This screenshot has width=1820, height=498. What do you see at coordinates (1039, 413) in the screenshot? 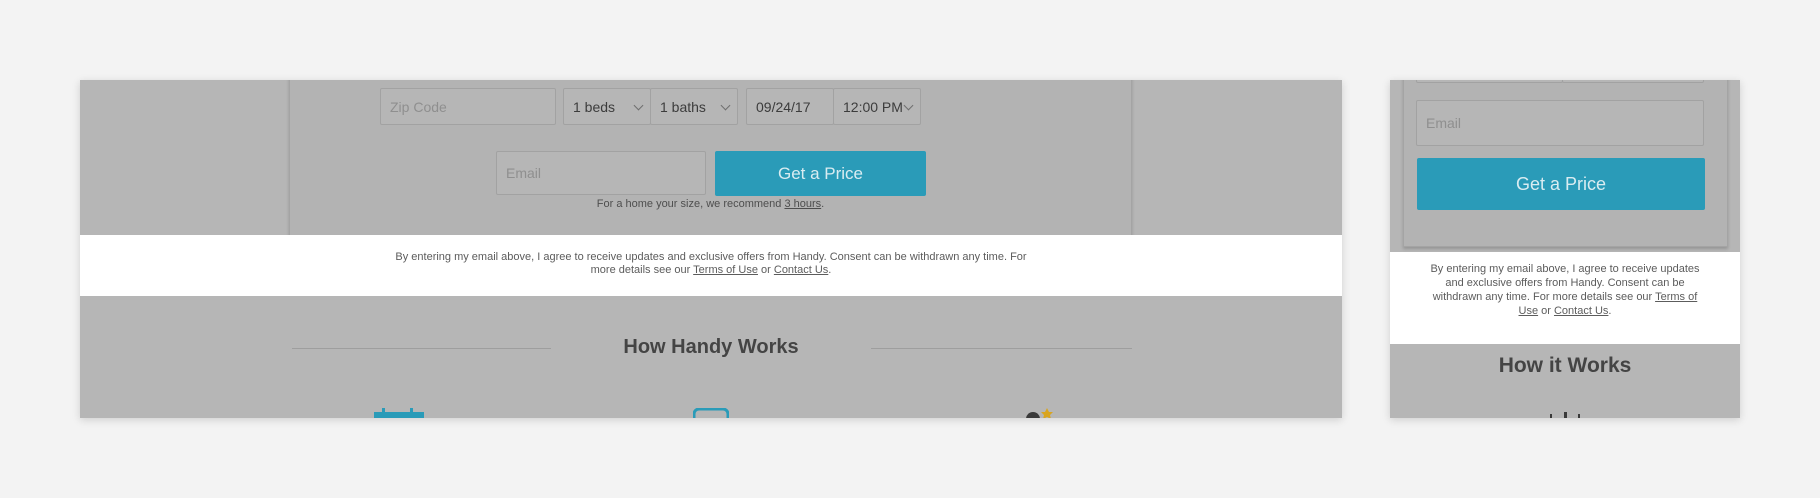
I see `star-cleaner-icon` at bounding box center [1039, 413].